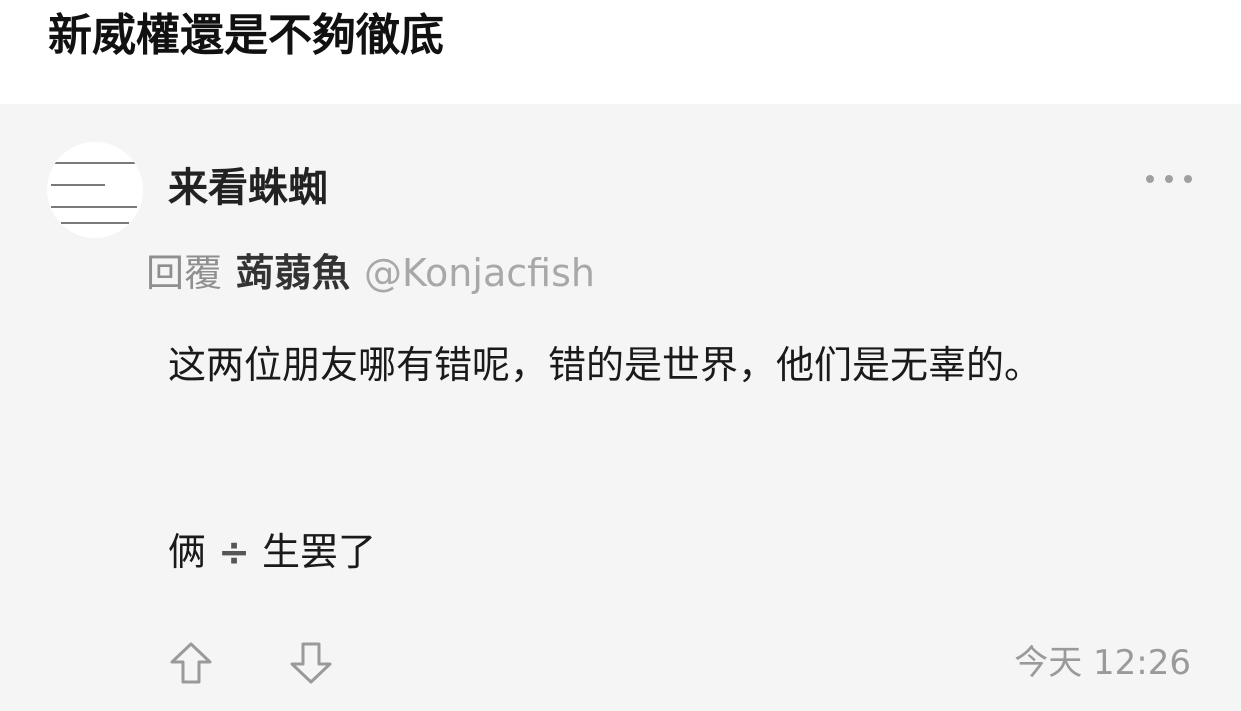  Describe the element at coordinates (234, 552) in the screenshot. I see `divide-sign-icon: ÷` at that location.